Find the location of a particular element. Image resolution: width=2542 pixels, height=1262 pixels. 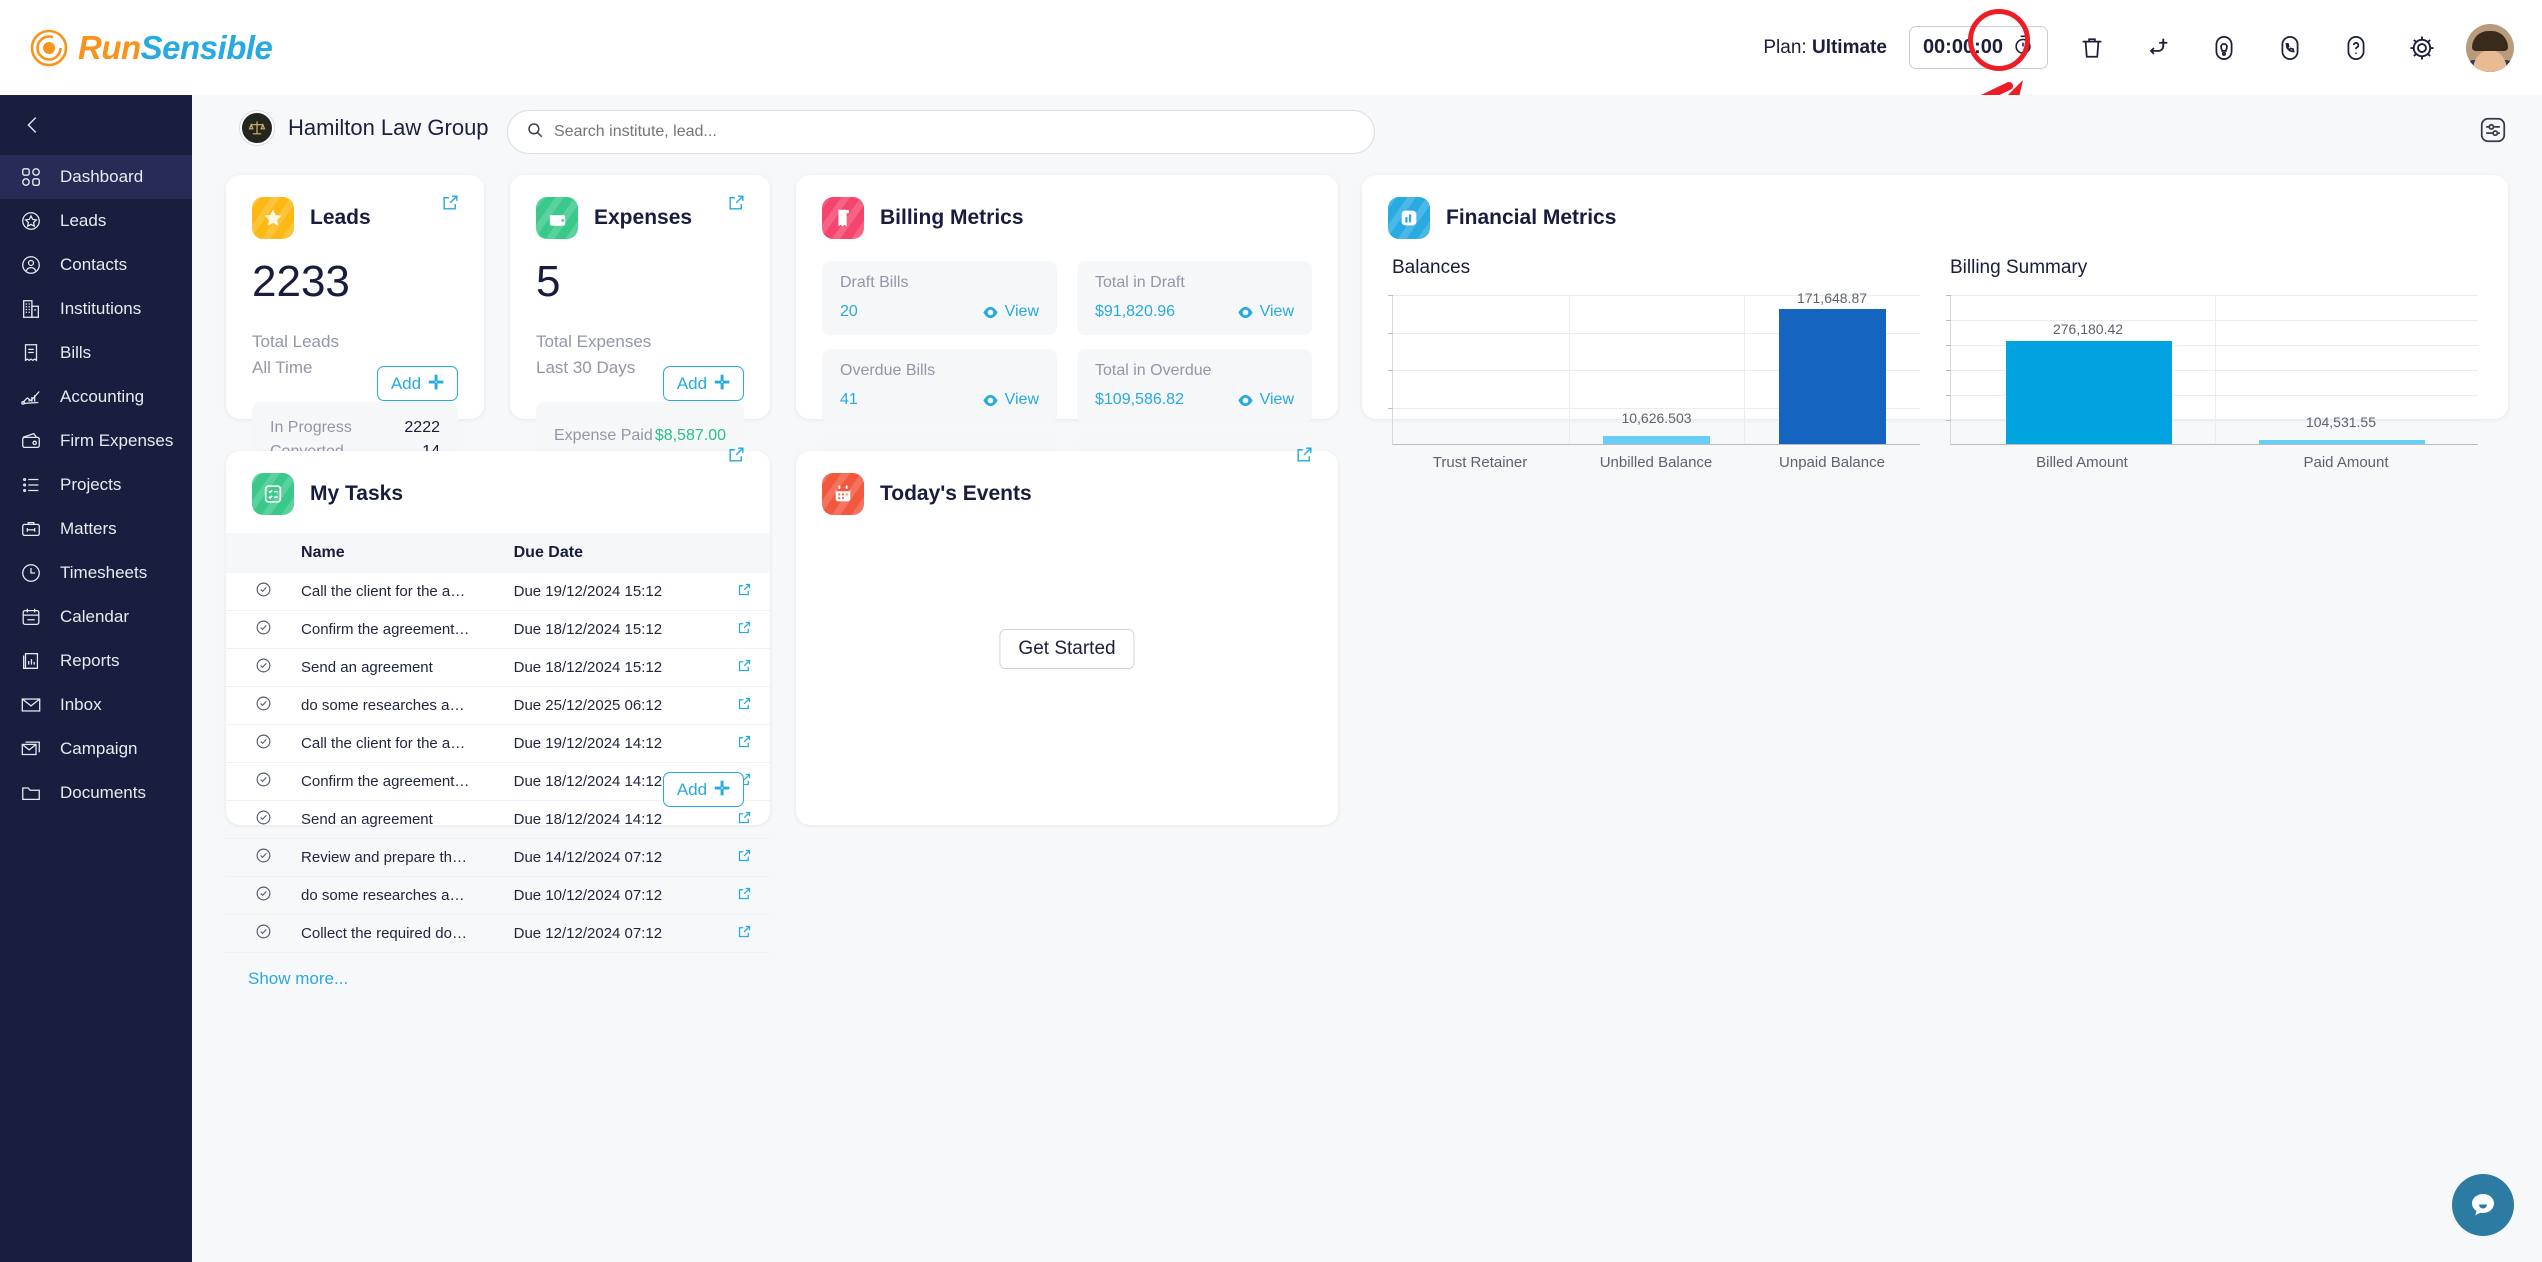

logo-text-sensible: Sensible is located at coordinates (206, 47).